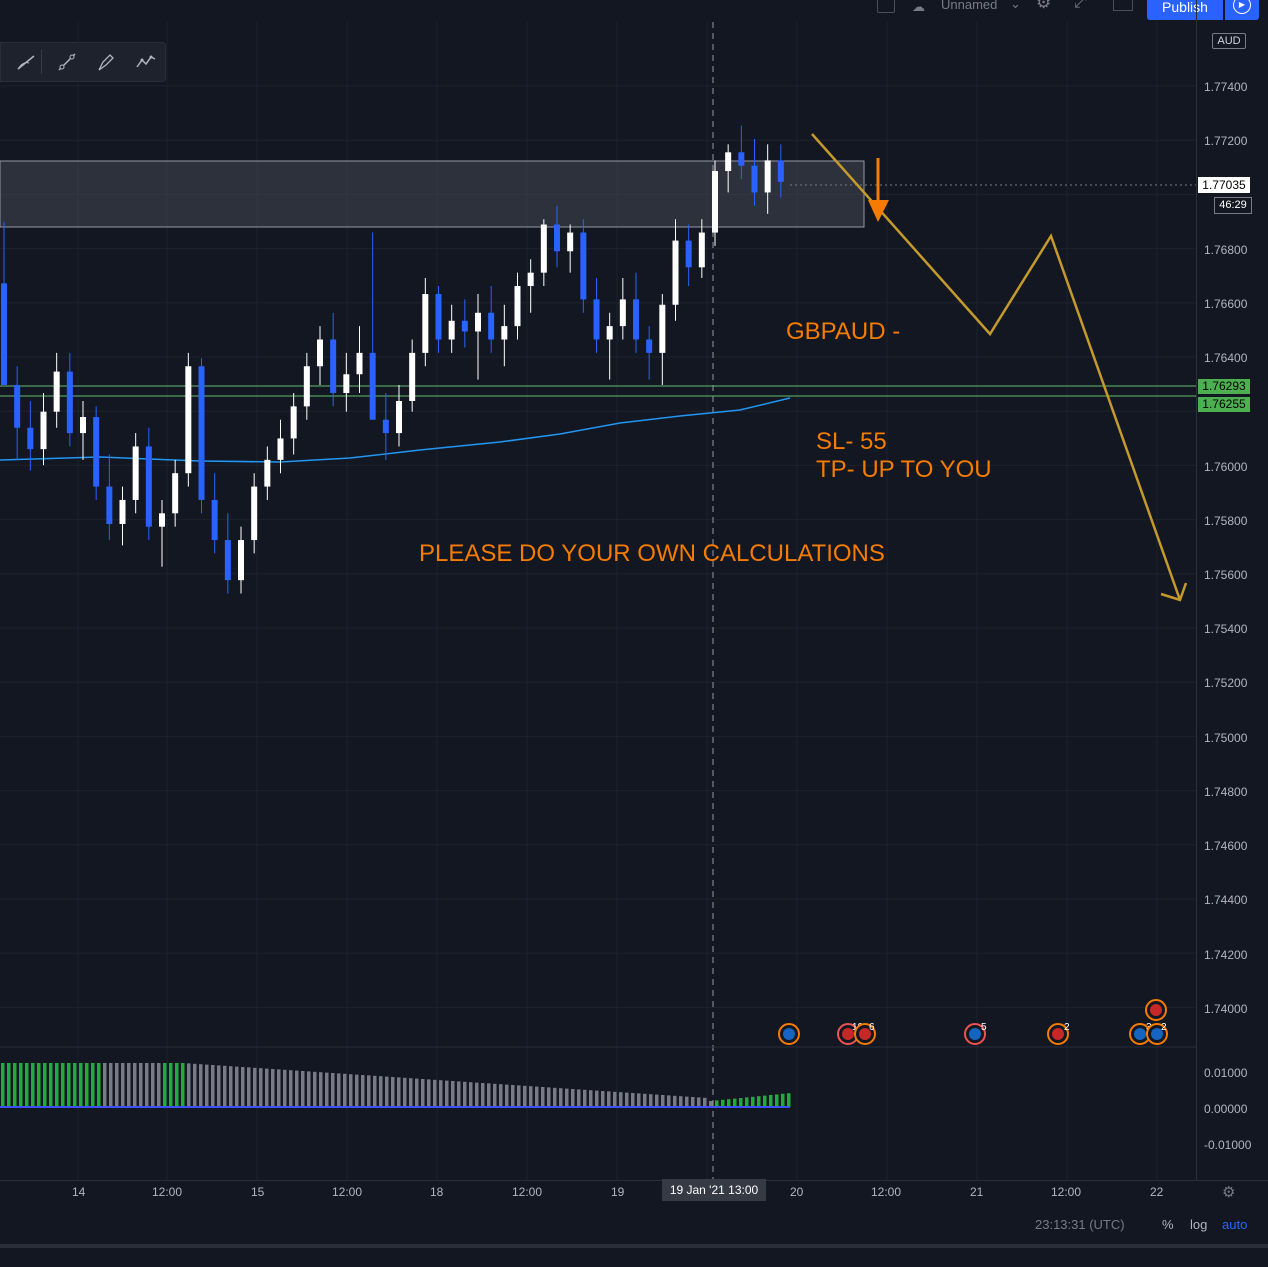 Image resolution: width=1268 pixels, height=1267 pixels. Describe the element at coordinates (258, 1192) in the screenshot. I see `time-tick: 15` at that location.